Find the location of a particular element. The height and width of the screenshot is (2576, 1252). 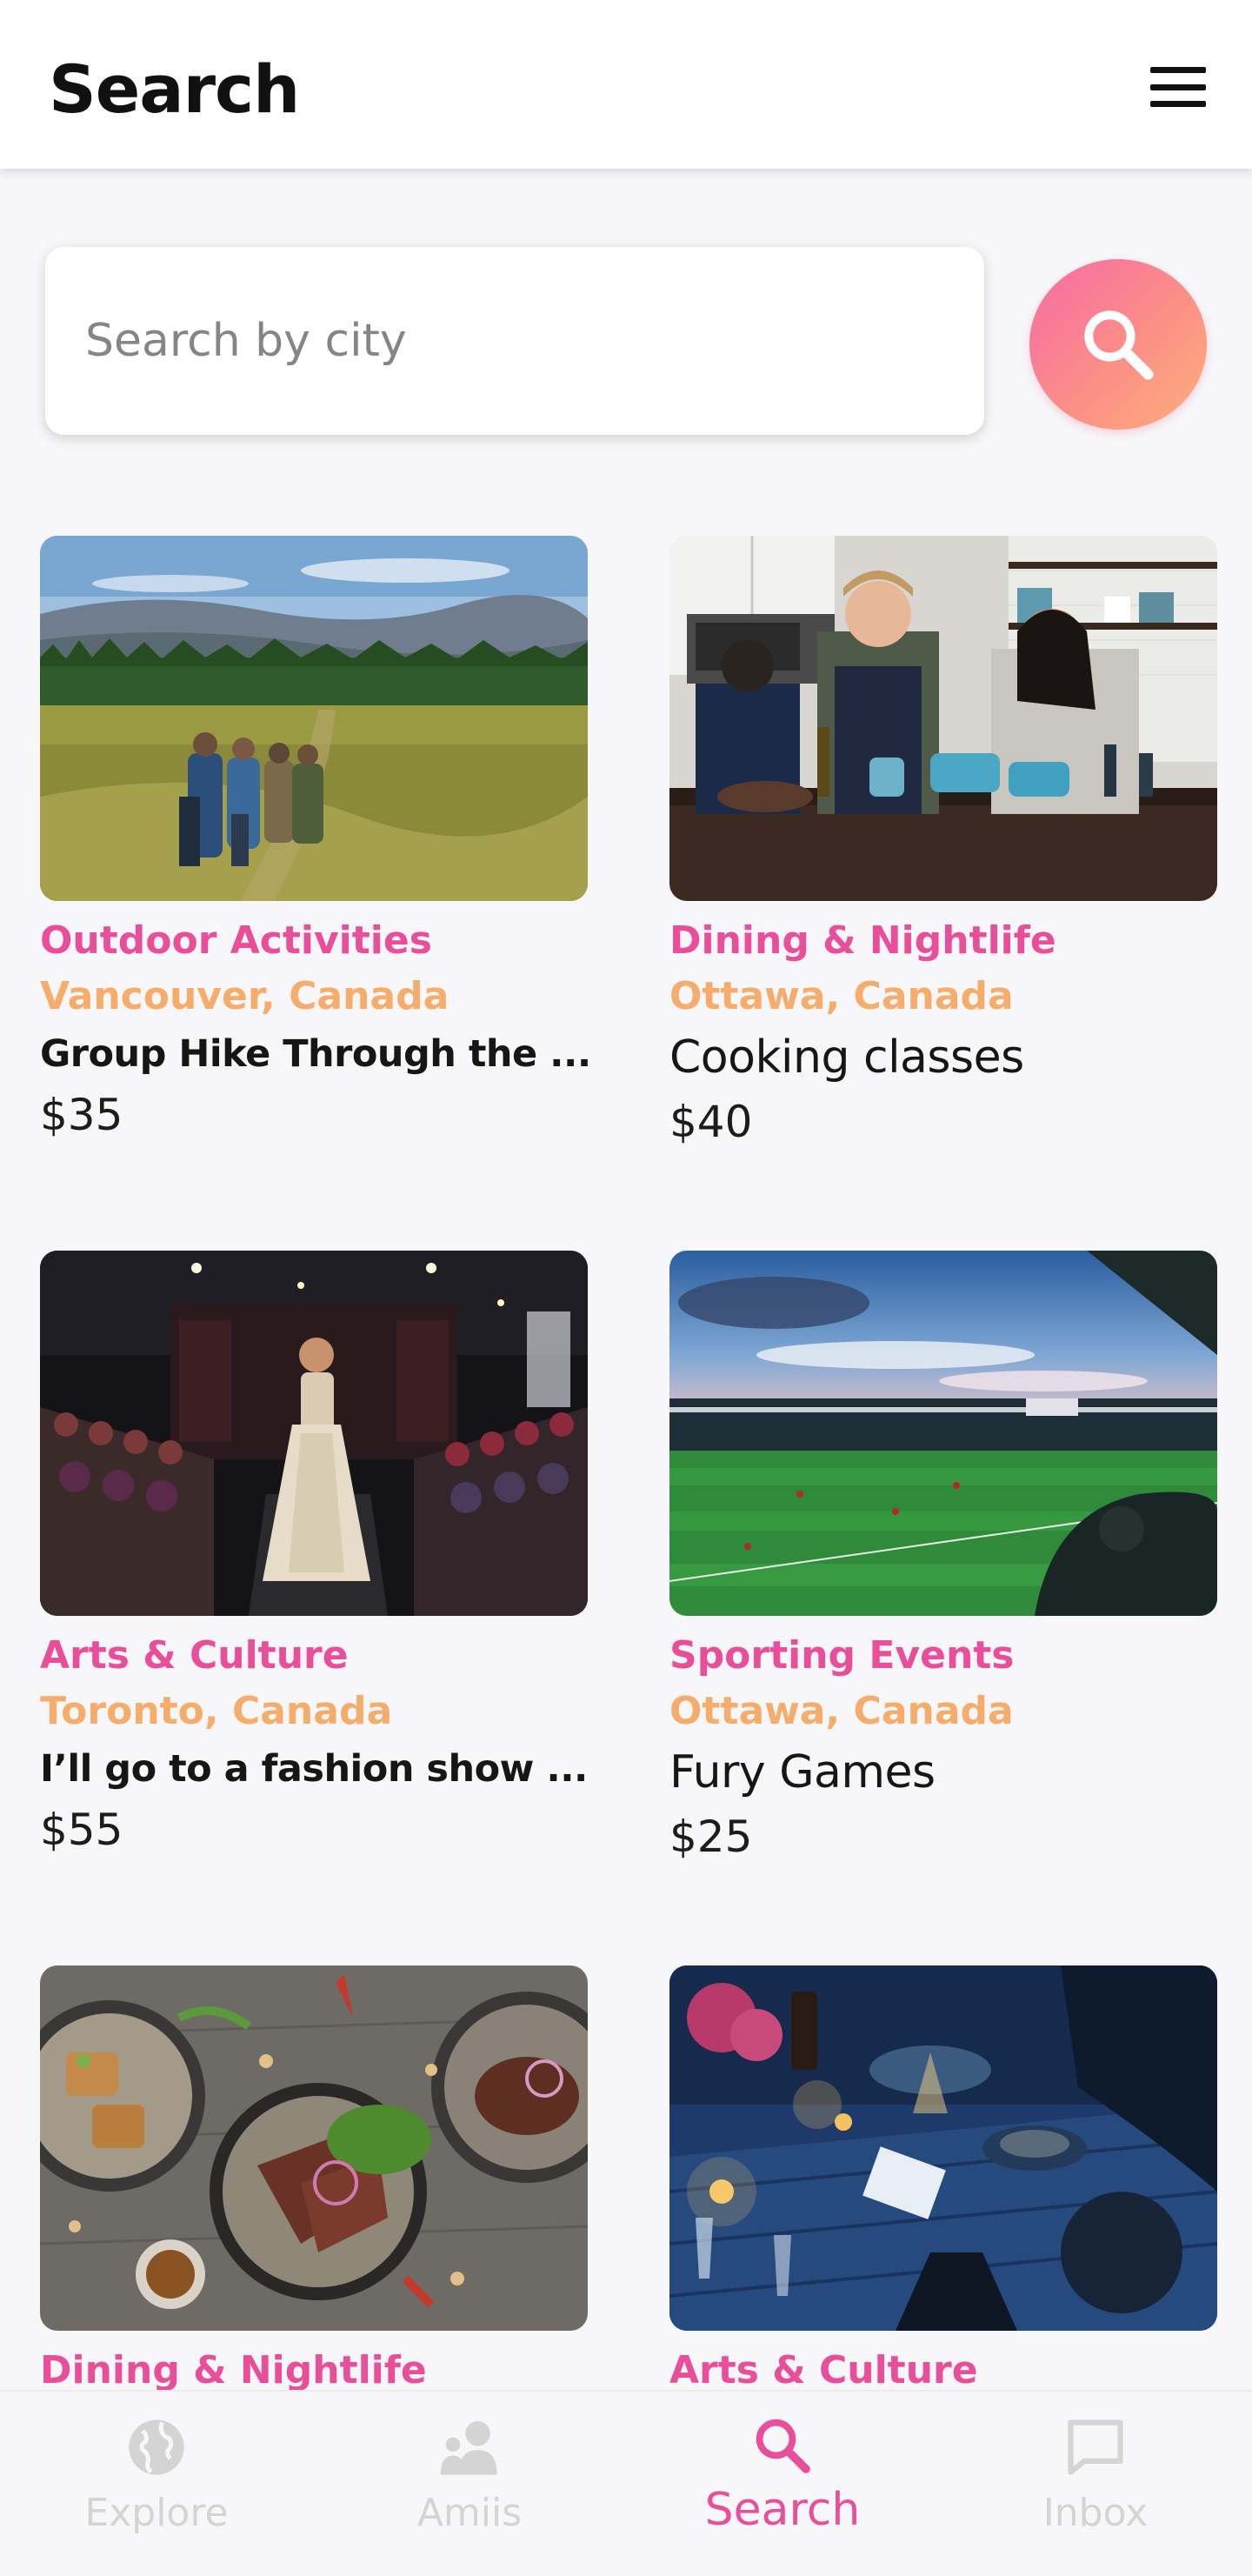

card-location: Toronto, Canada is located at coordinates (217, 1711).